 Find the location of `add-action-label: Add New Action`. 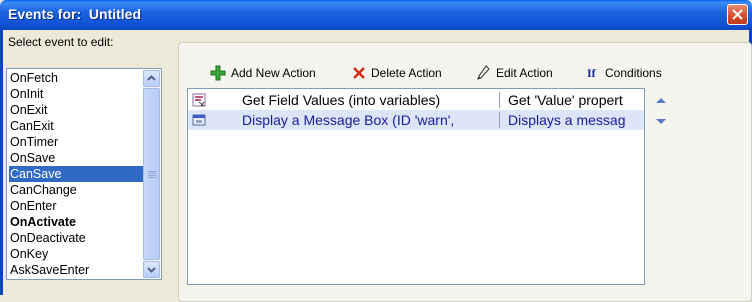

add-action-label: Add New Action is located at coordinates (273, 73).